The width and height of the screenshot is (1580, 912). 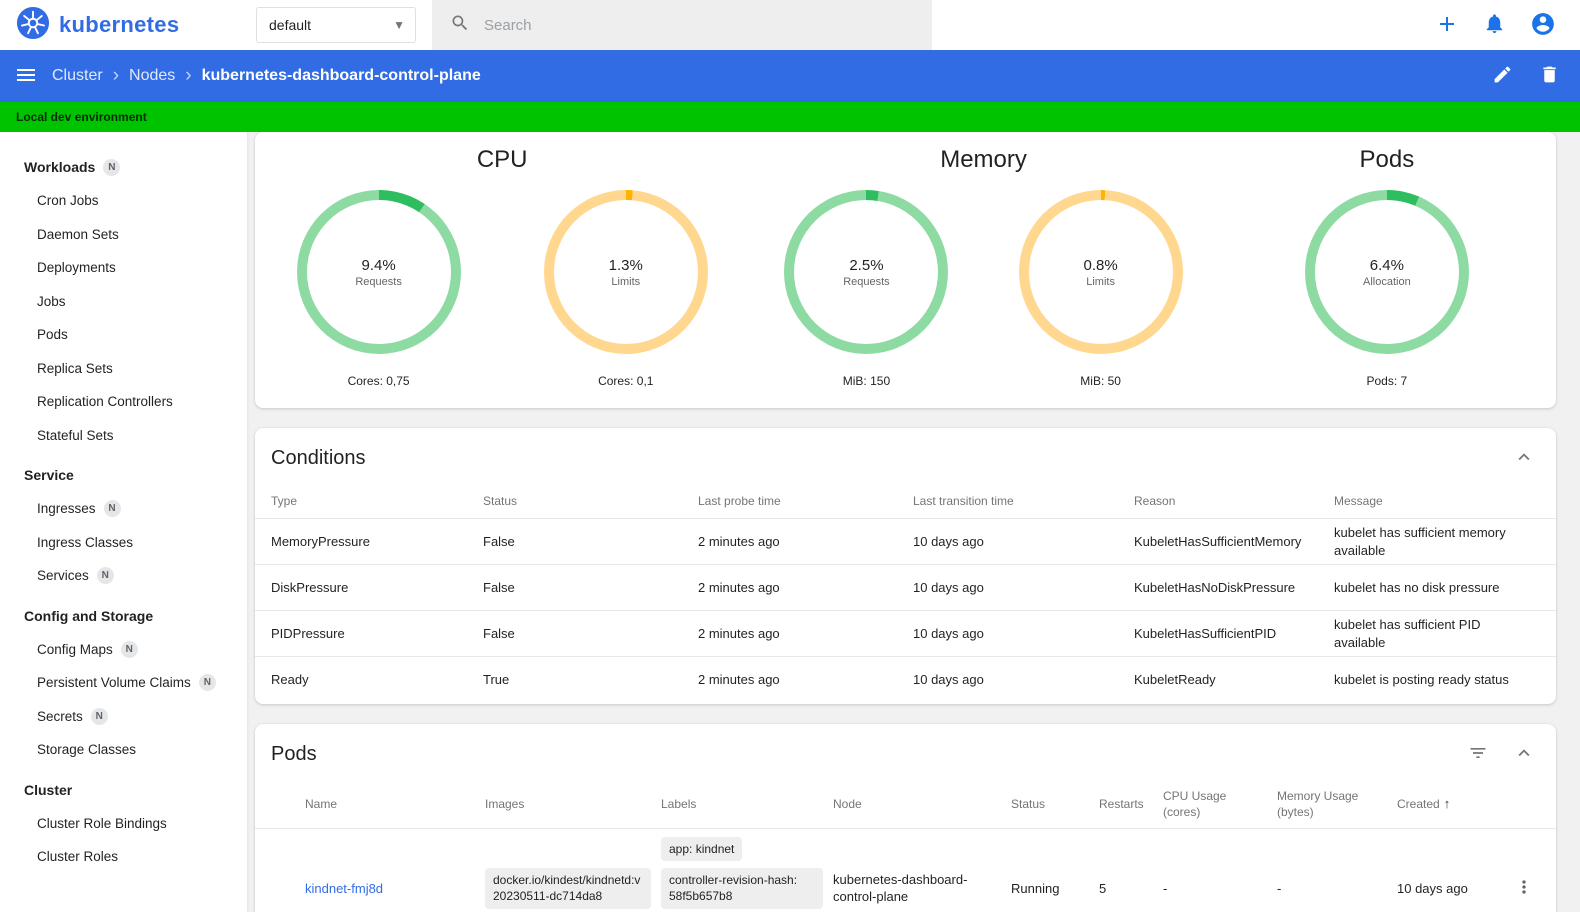 What do you see at coordinates (336, 25) in the screenshot?
I see `namespace-selector: default ▼` at bounding box center [336, 25].